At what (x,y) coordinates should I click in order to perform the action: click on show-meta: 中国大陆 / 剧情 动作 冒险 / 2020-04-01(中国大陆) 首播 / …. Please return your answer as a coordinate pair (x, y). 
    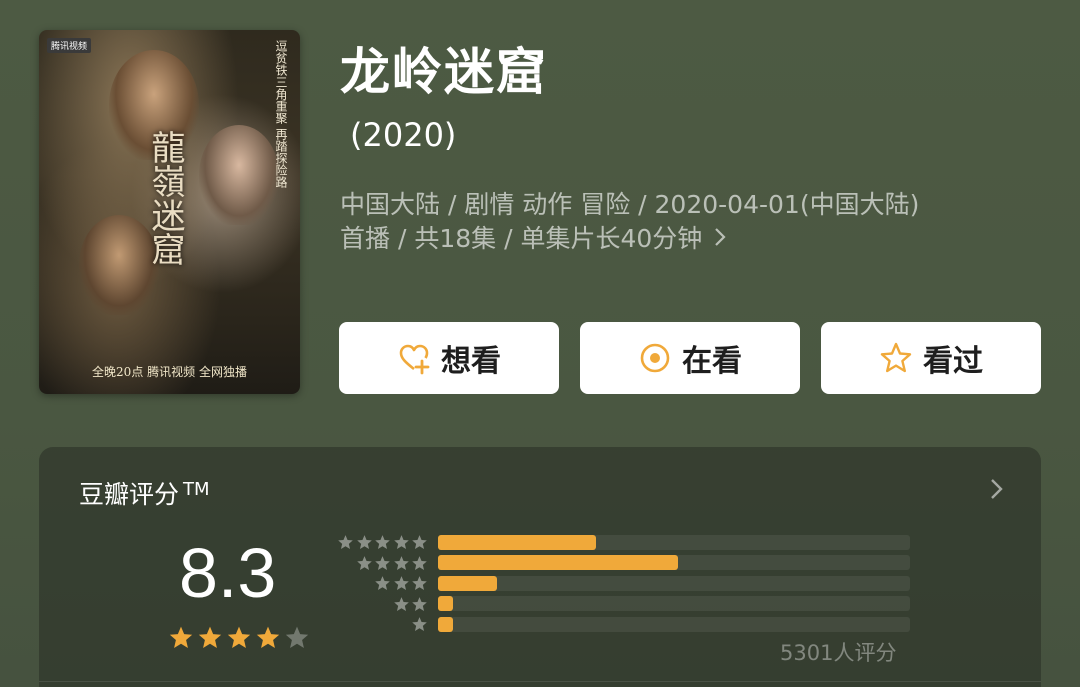
    Looking at the image, I should click on (680, 222).